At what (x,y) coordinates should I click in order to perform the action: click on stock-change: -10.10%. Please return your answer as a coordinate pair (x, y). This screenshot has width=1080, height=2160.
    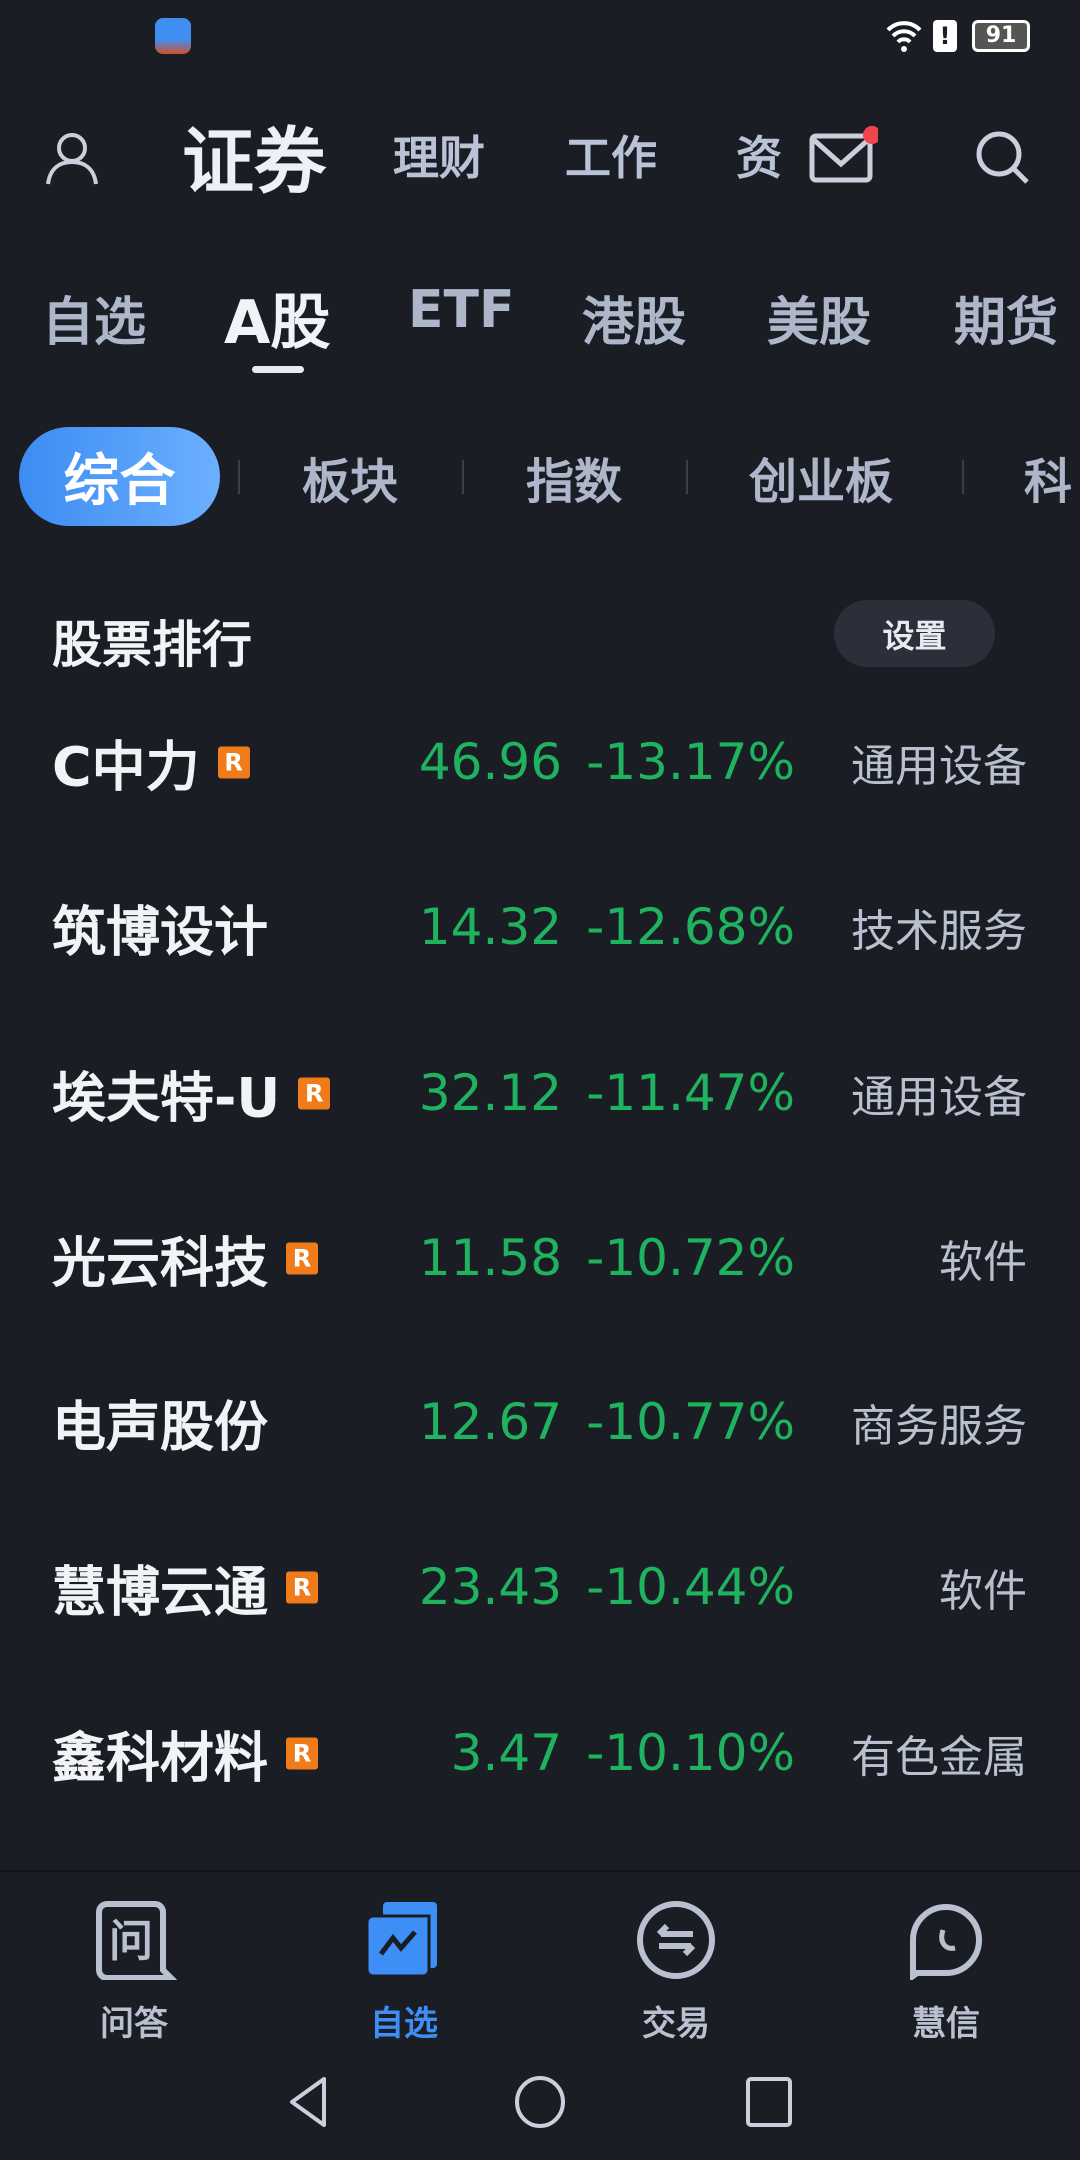
    Looking at the image, I should click on (690, 1753).